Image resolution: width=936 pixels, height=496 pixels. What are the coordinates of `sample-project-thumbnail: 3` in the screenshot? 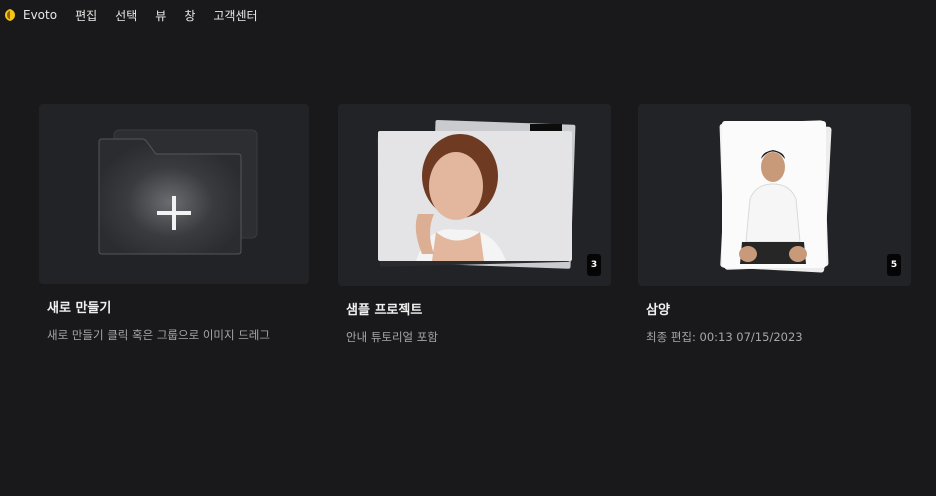 It's located at (474, 195).